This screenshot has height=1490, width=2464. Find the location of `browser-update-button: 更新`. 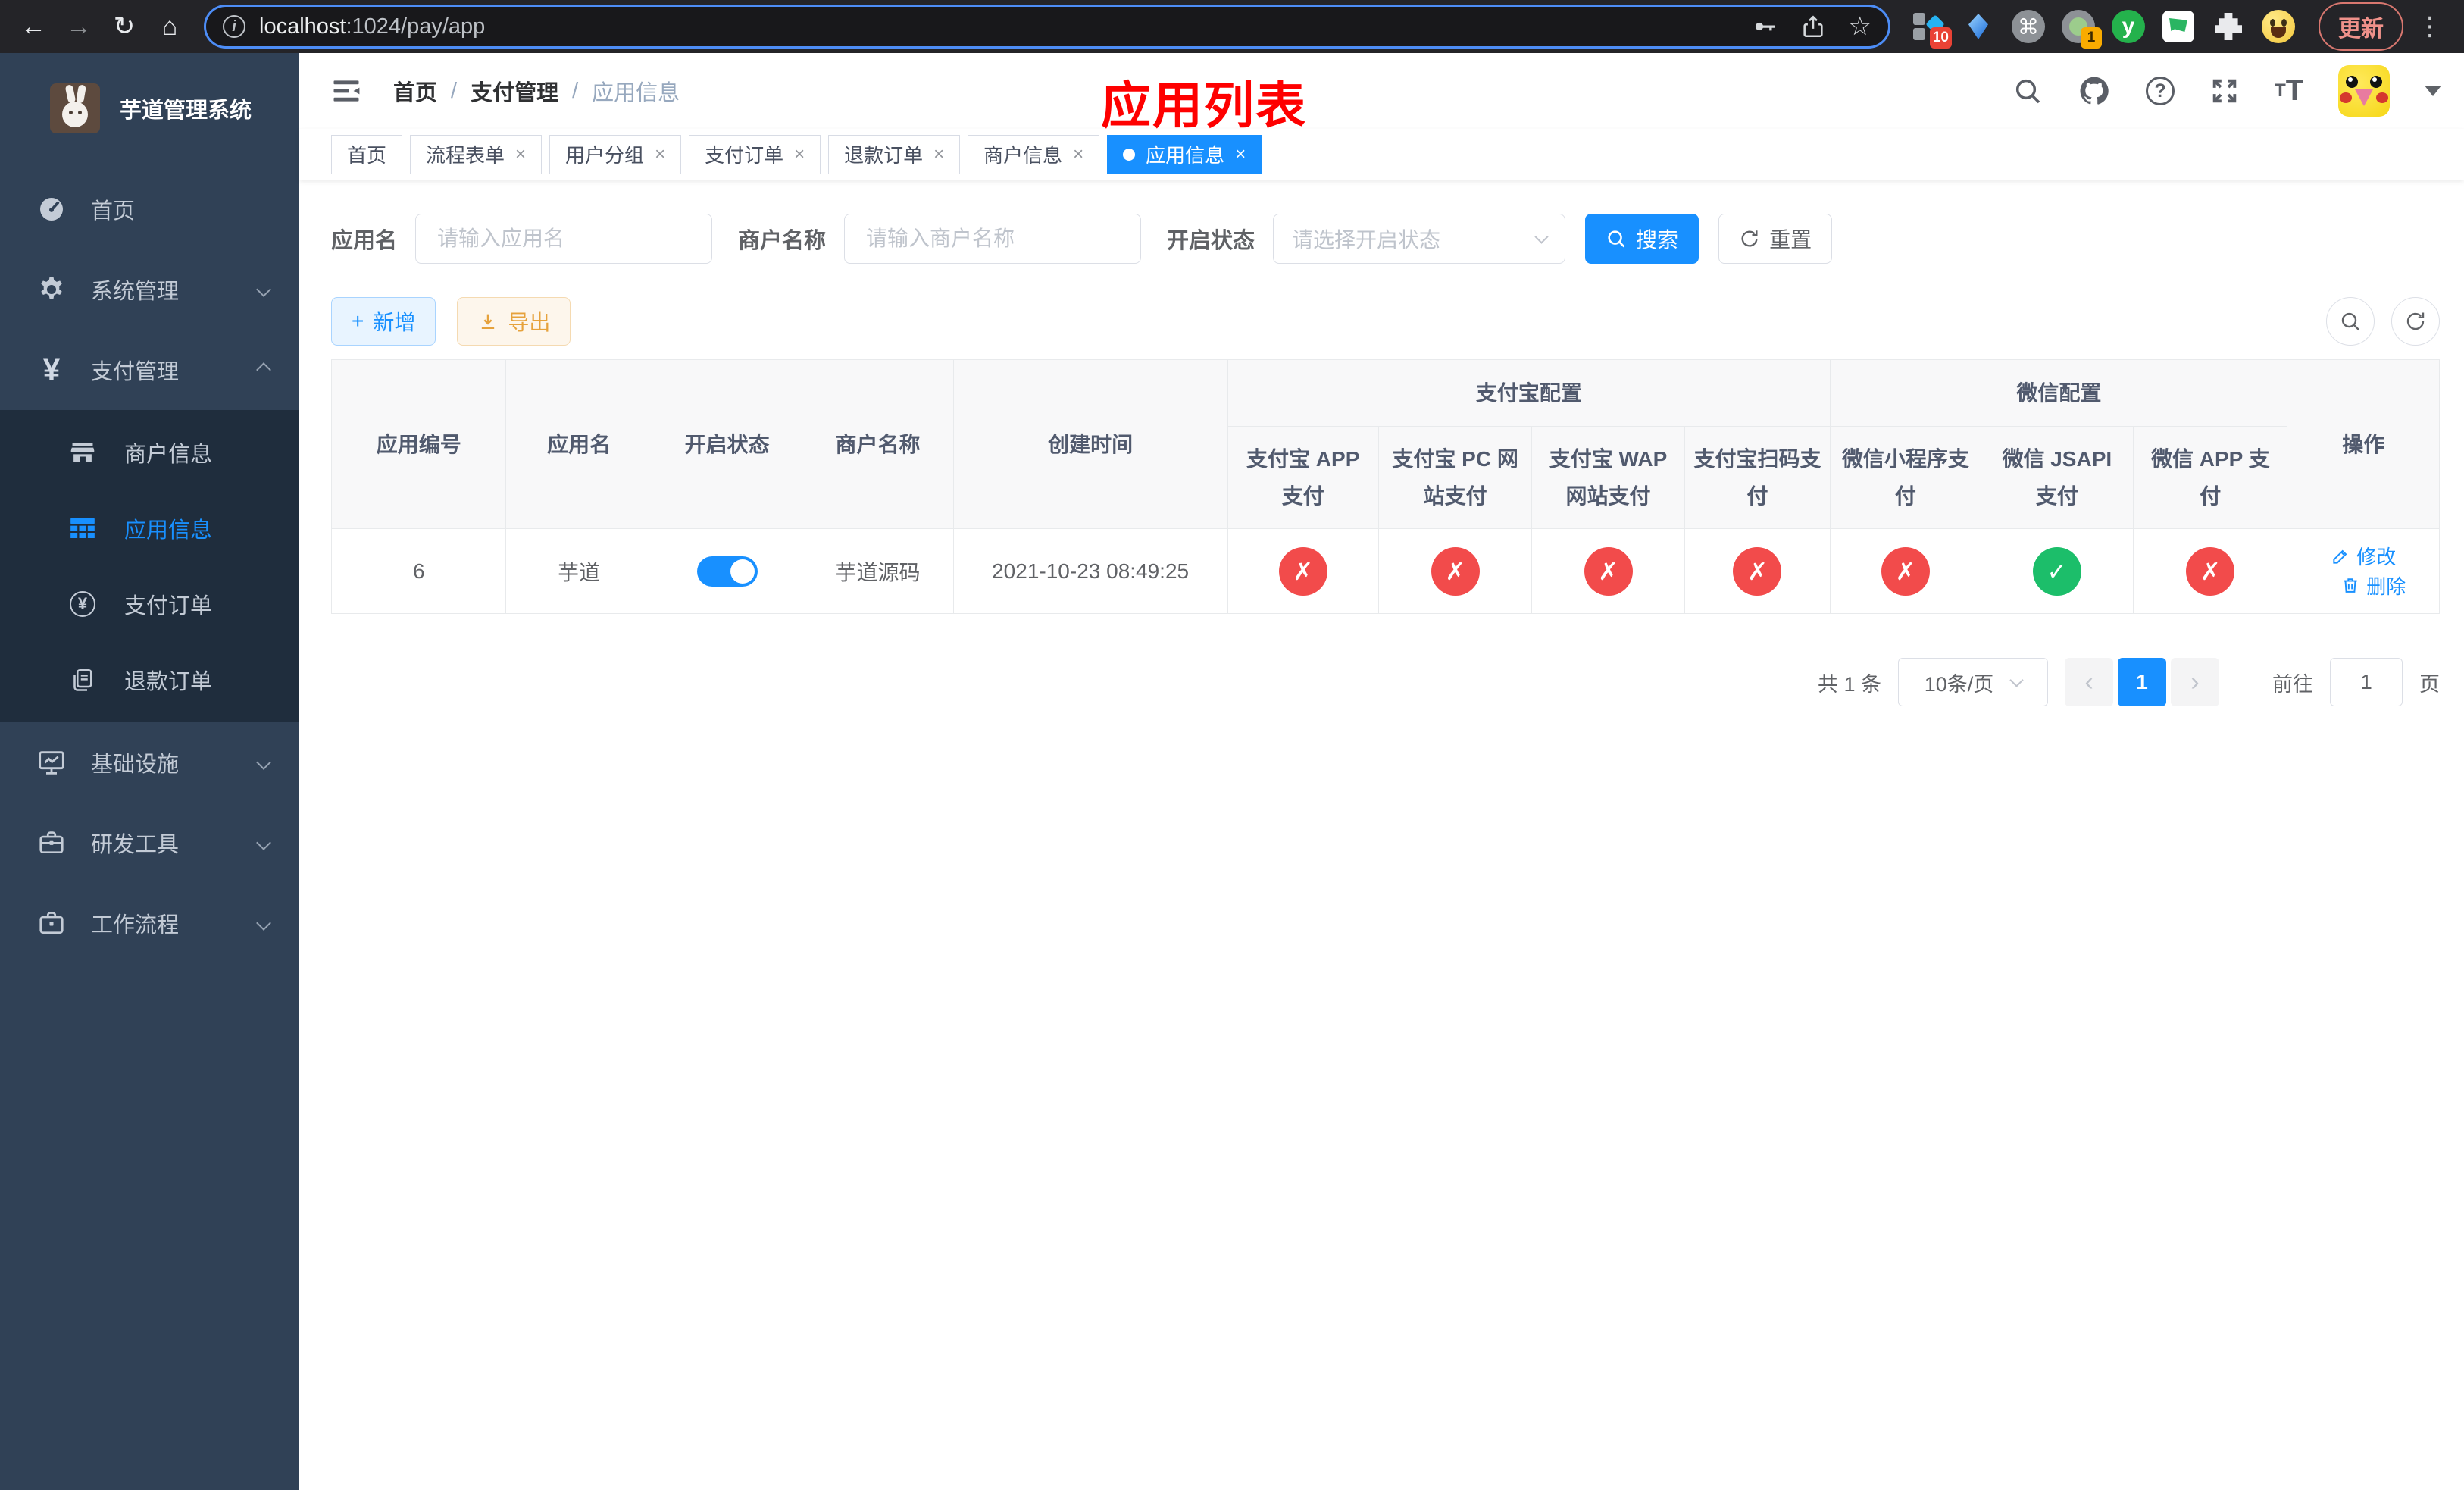

browser-update-button: 更新 is located at coordinates (2361, 27).